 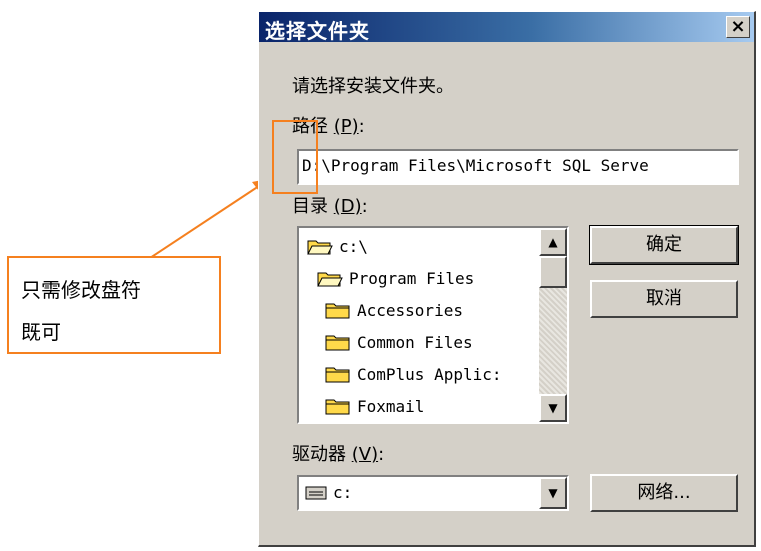 What do you see at coordinates (399, 342) in the screenshot?
I see `list-item: Common Files` at bounding box center [399, 342].